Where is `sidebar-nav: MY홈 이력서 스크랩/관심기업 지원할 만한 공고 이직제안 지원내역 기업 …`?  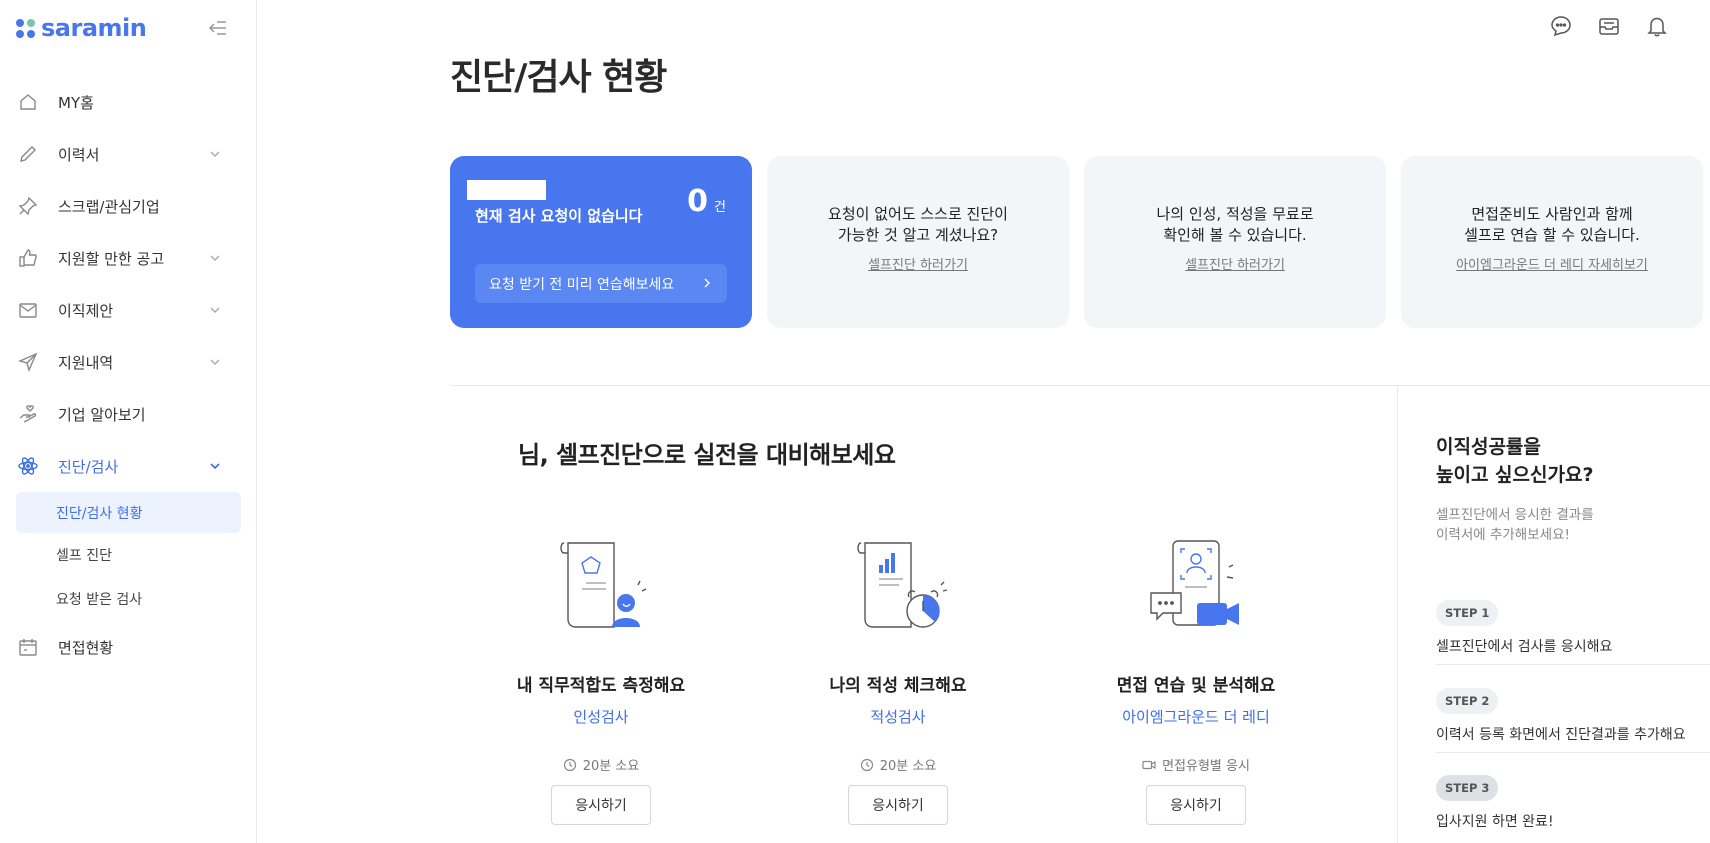
sidebar-nav: MY홈 이력서 스크랩/관심기업 지원할 만한 공고 이직제안 지원내역 기업 … is located at coordinates (128, 374).